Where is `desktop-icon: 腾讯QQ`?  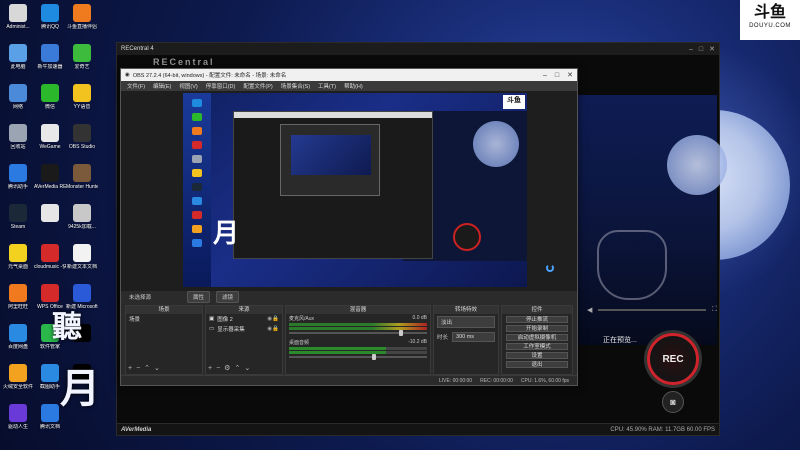 desktop-icon: 腾讯QQ is located at coordinates (50, 17).